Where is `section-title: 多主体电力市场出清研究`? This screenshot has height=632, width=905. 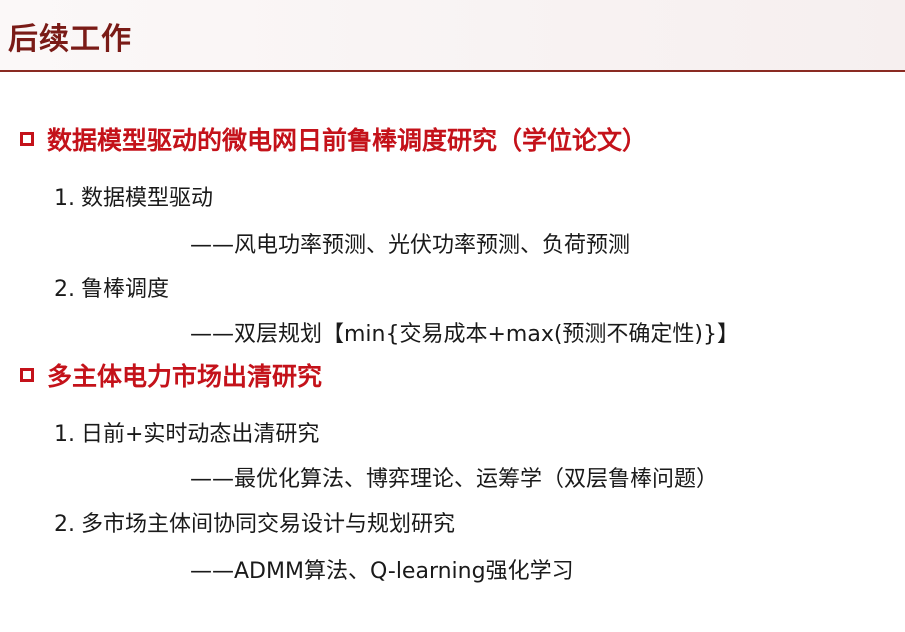 section-title: 多主体电力市场出清研究 is located at coordinates (185, 376).